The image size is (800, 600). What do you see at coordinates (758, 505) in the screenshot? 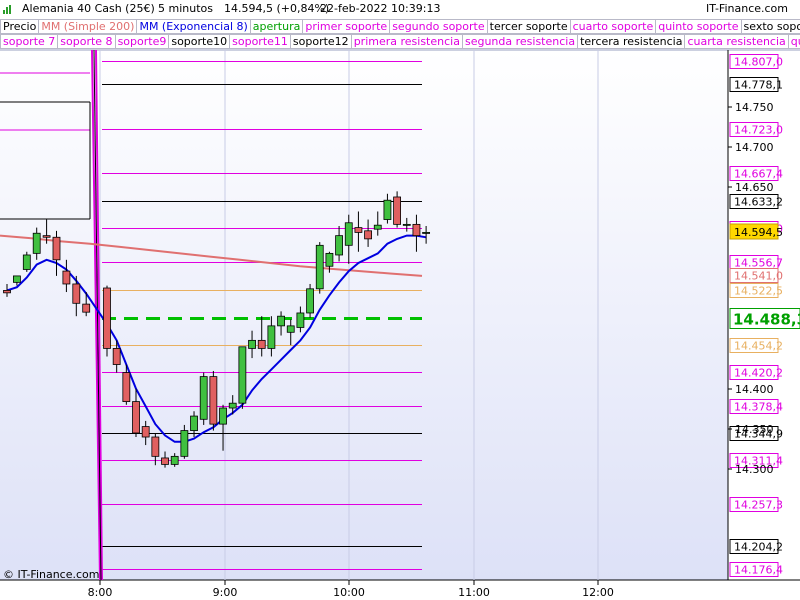
I see `level-label-14: 14.257,3` at bounding box center [758, 505].